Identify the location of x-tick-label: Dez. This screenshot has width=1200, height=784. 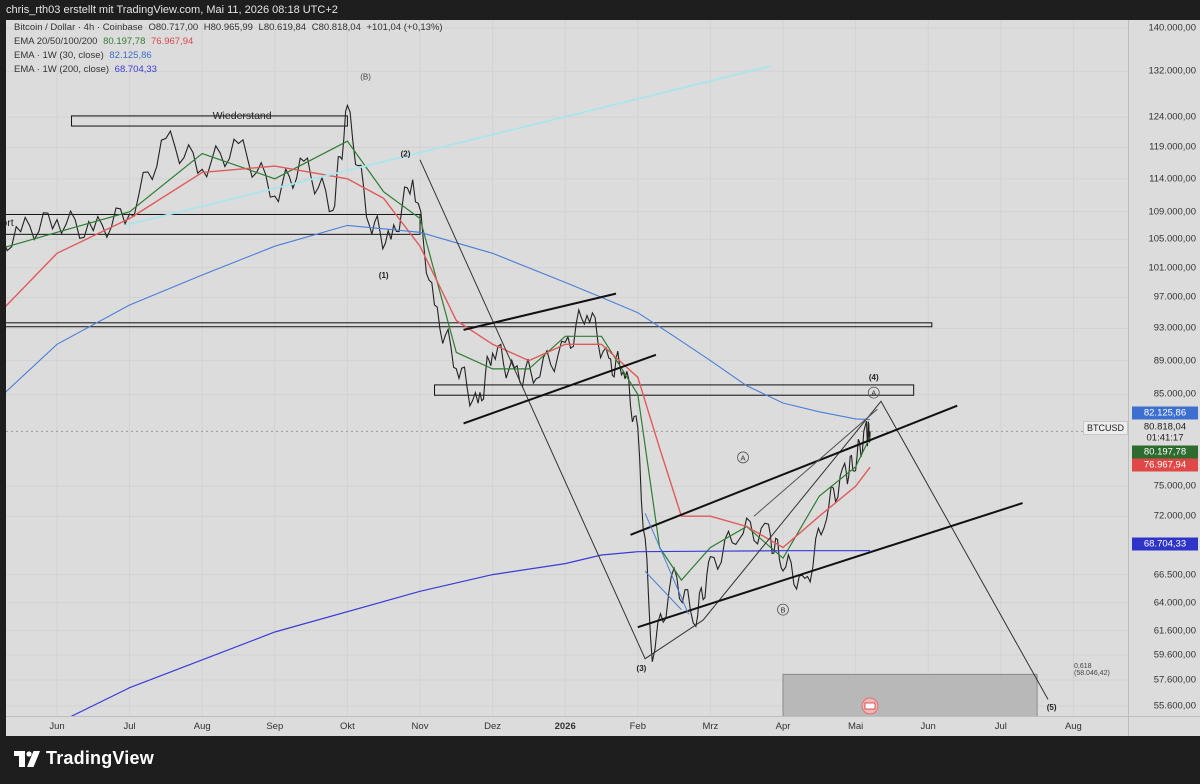
(493, 726).